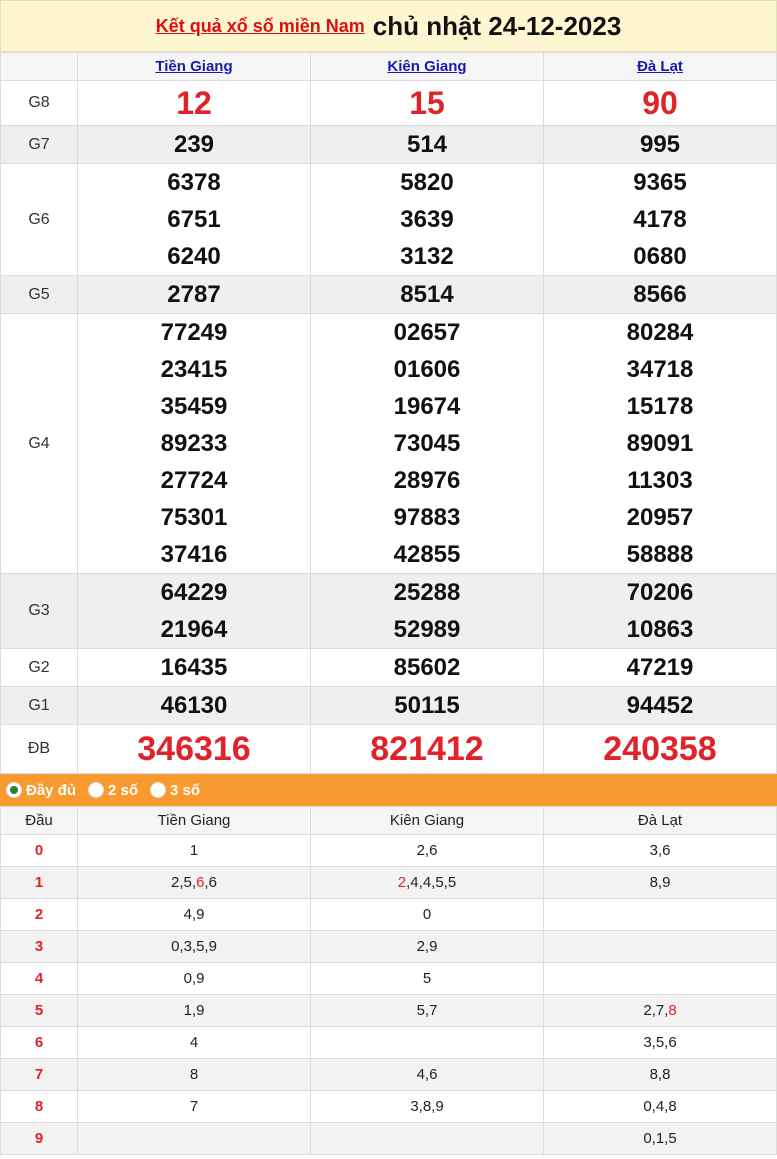 This screenshot has width=777, height=1159. Describe the element at coordinates (194, 820) in the screenshot. I see `loto-province-header: Tiền Giang` at that location.